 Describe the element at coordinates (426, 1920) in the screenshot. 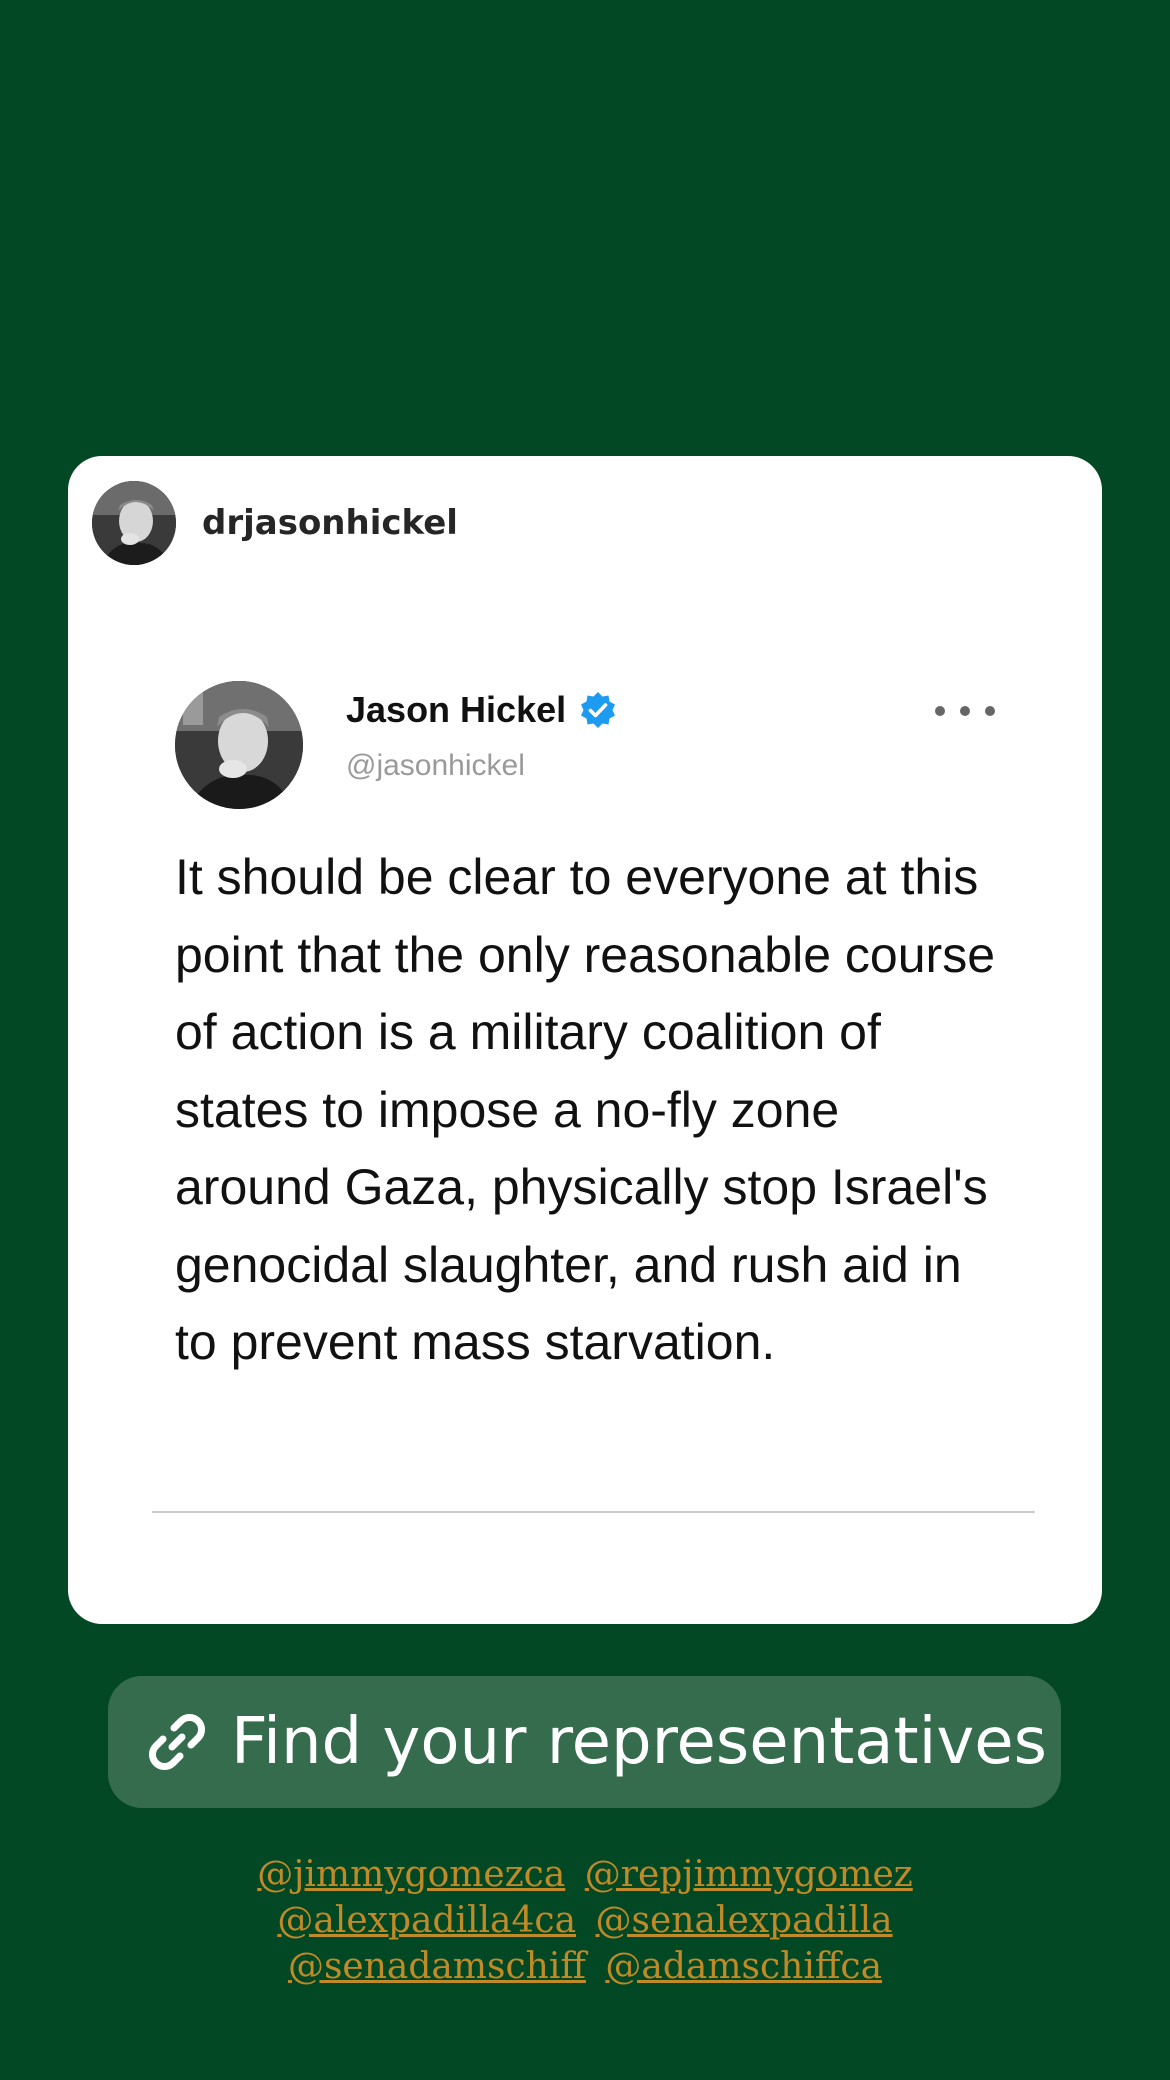

I see `mention-link: @alexpadilla4ca` at that location.